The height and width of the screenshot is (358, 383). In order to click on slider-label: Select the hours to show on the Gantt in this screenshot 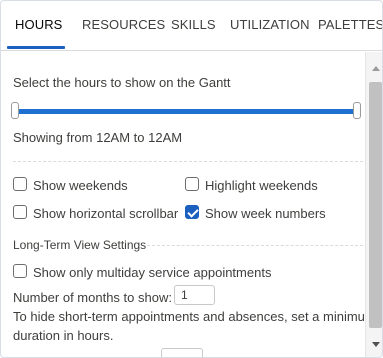, I will do `click(122, 82)`.